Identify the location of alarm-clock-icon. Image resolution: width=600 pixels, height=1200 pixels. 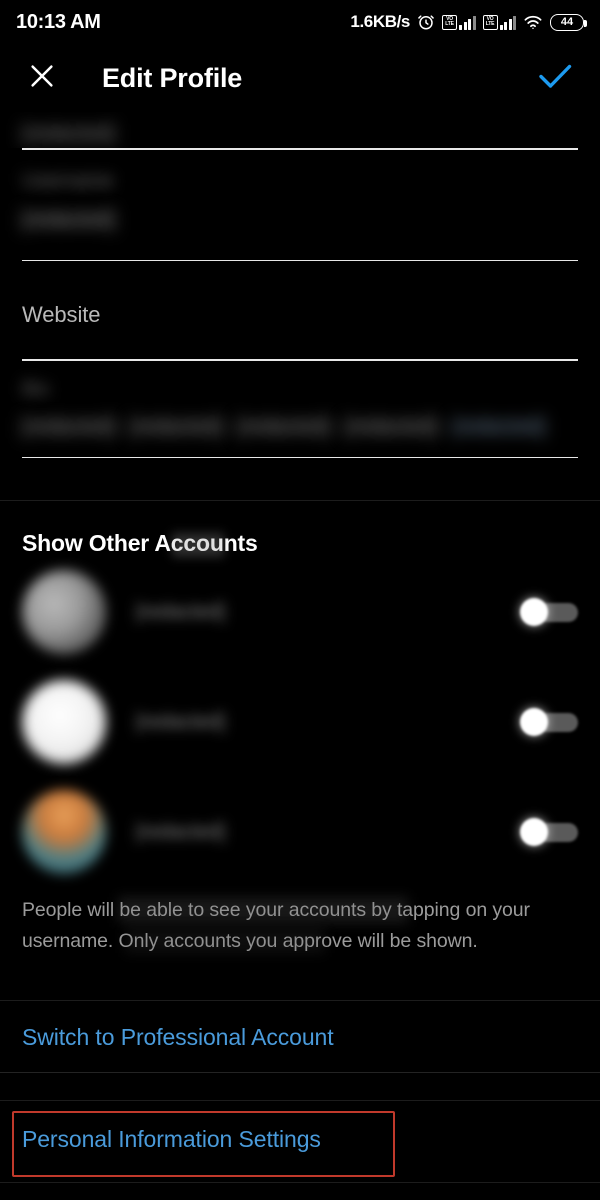
(426, 22).